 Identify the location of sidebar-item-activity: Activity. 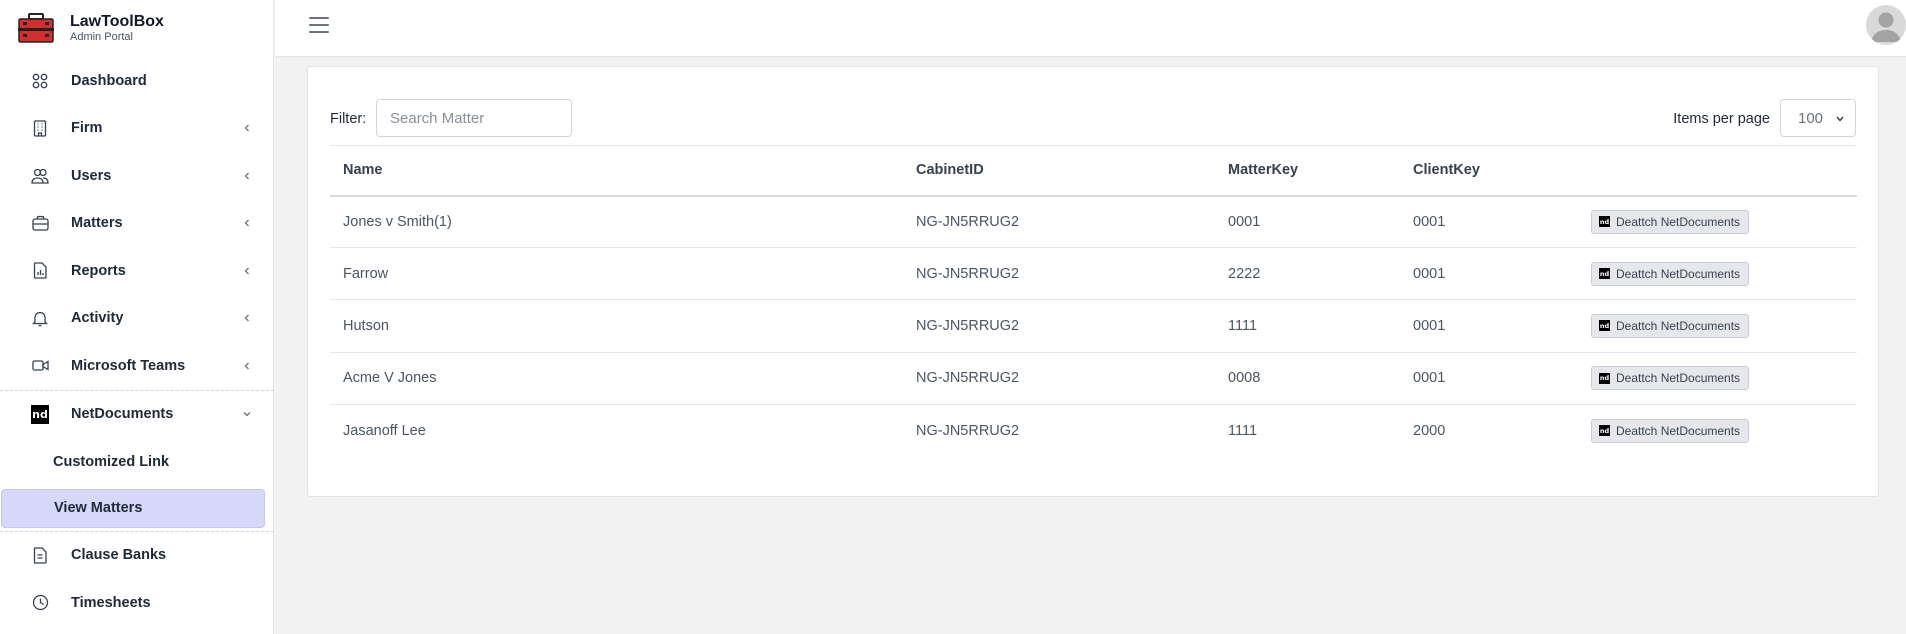
(137, 319).